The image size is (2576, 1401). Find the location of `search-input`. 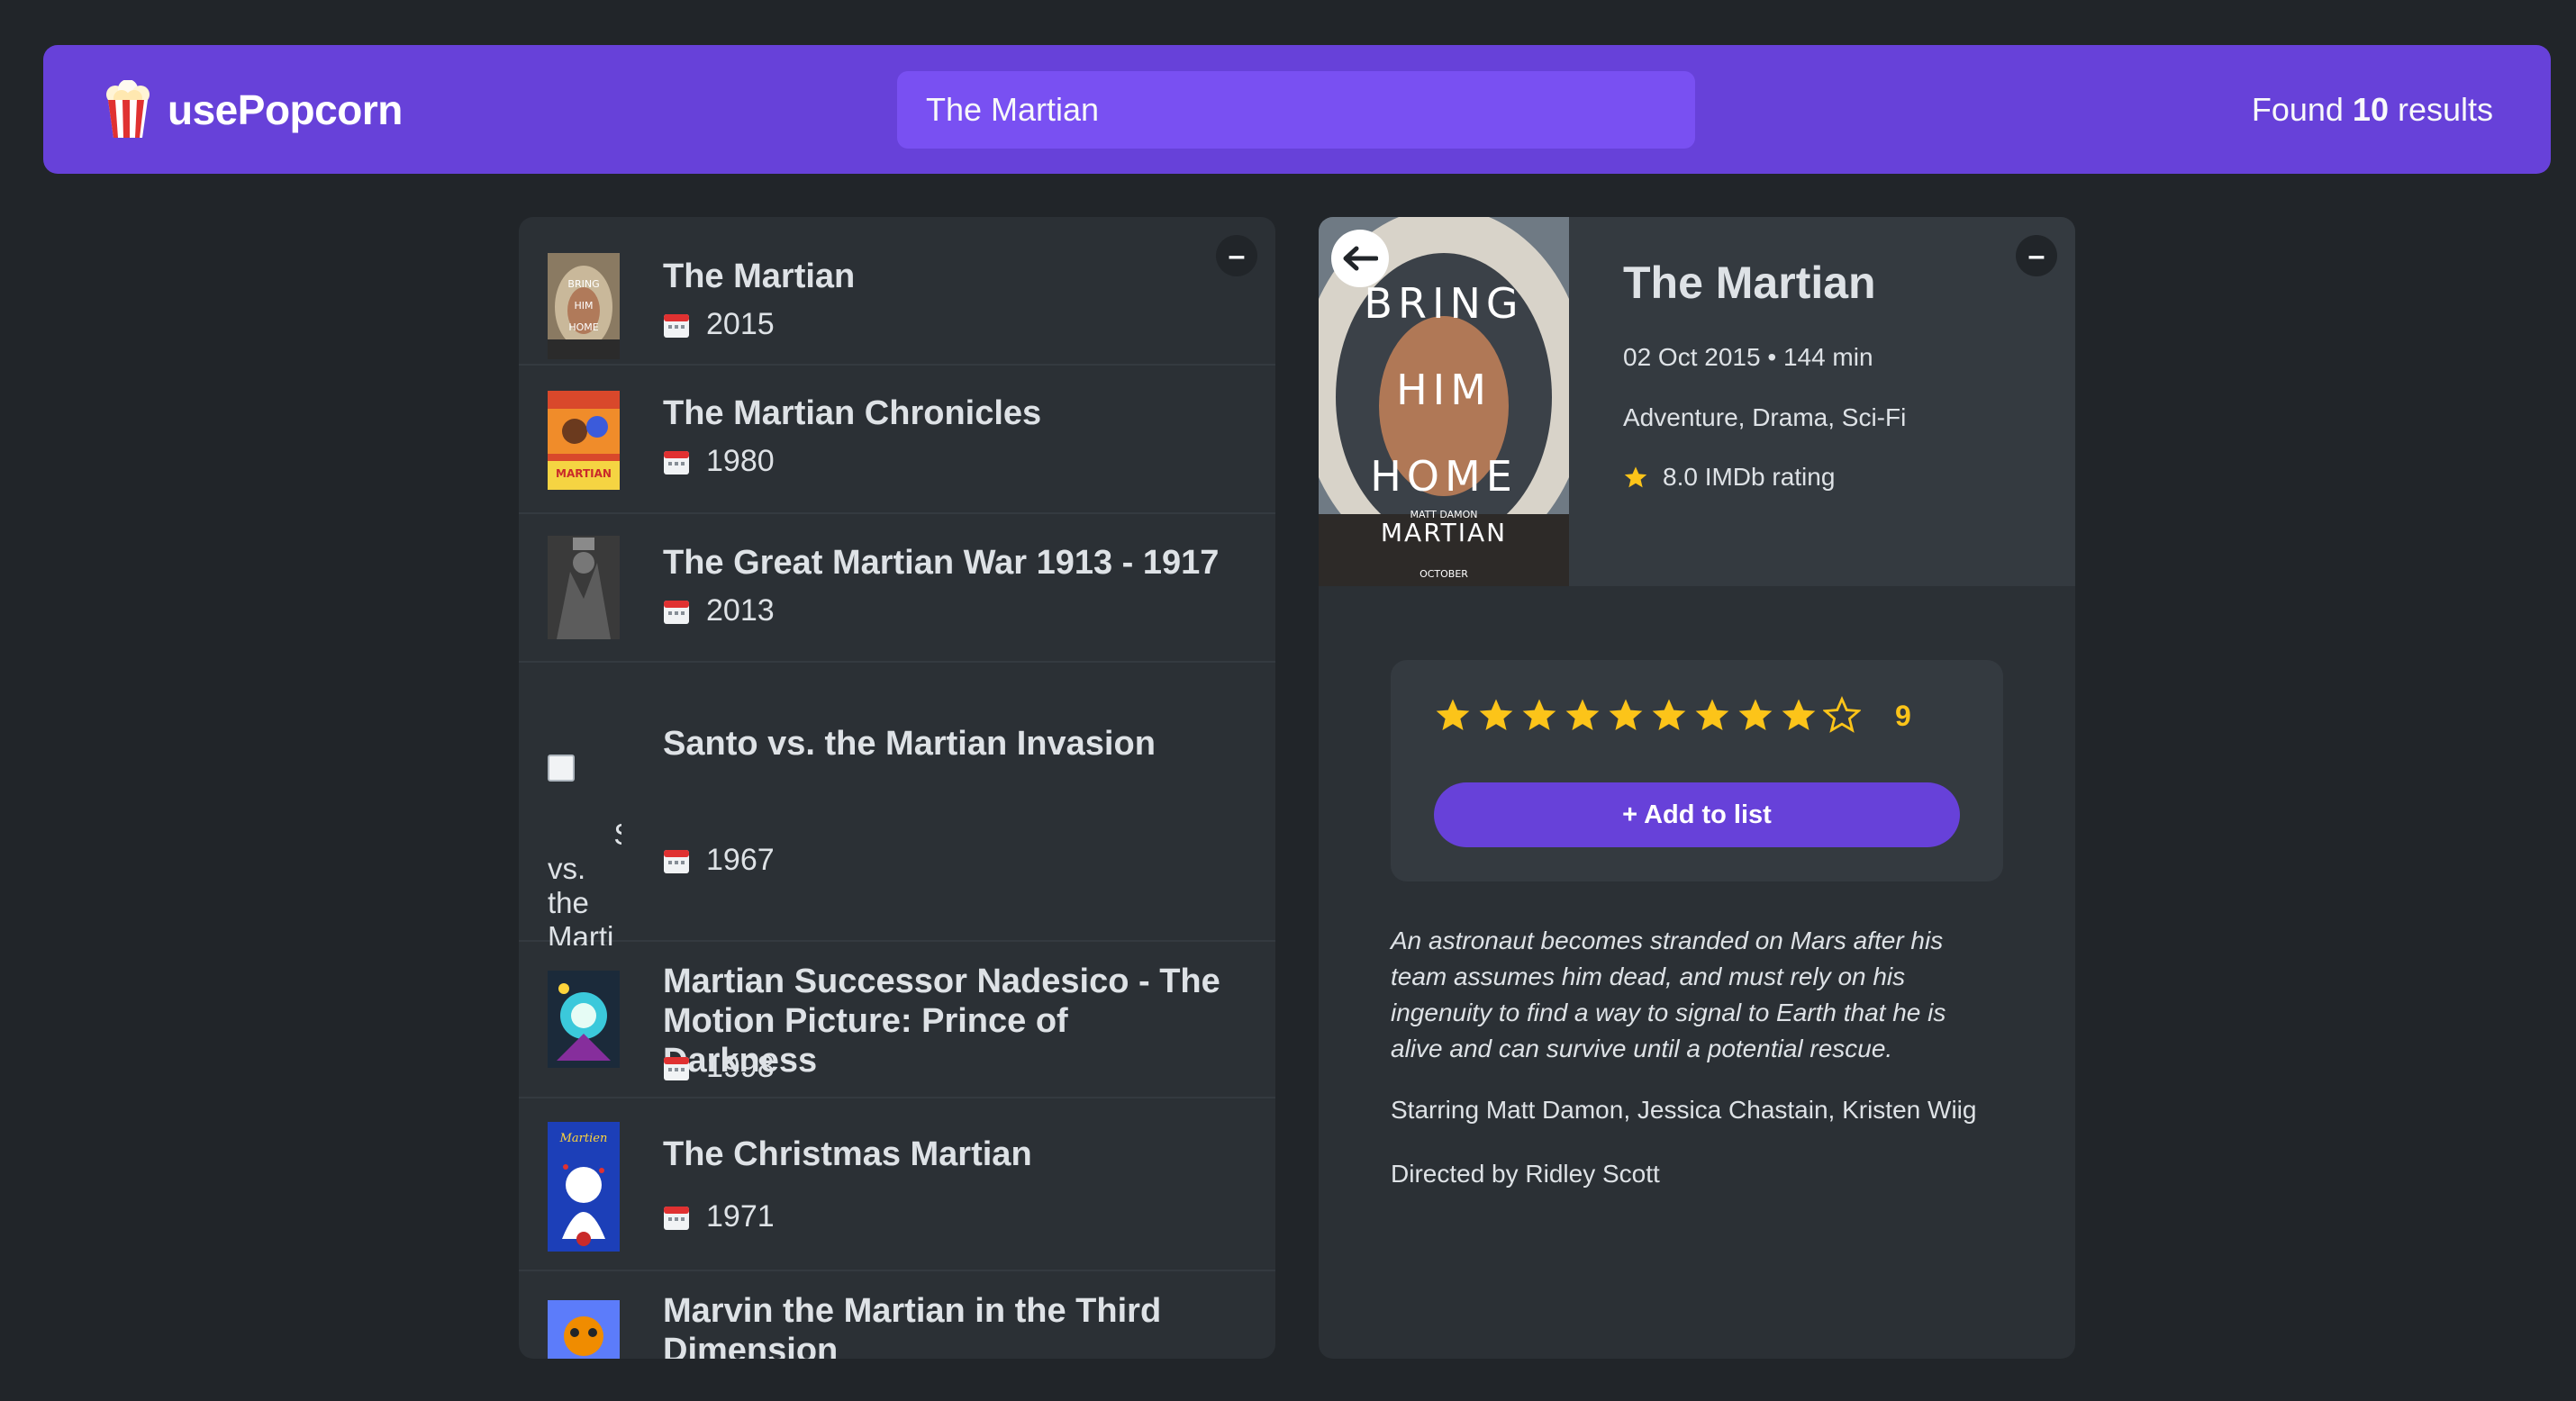

search-input is located at coordinates (1296, 110).